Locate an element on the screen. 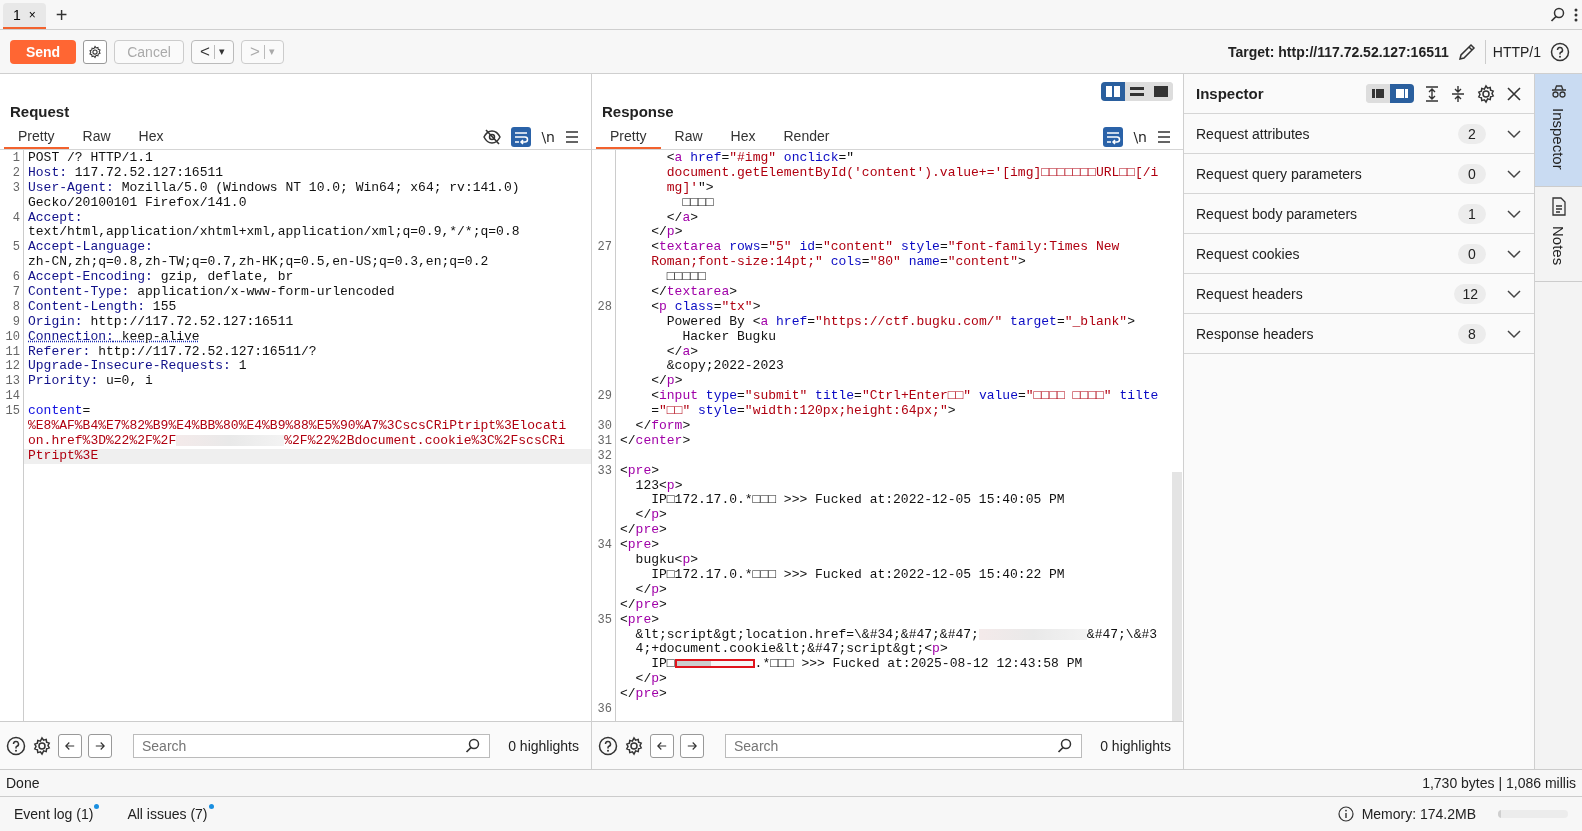  columns-layout-icon is located at coordinates (1113, 91).